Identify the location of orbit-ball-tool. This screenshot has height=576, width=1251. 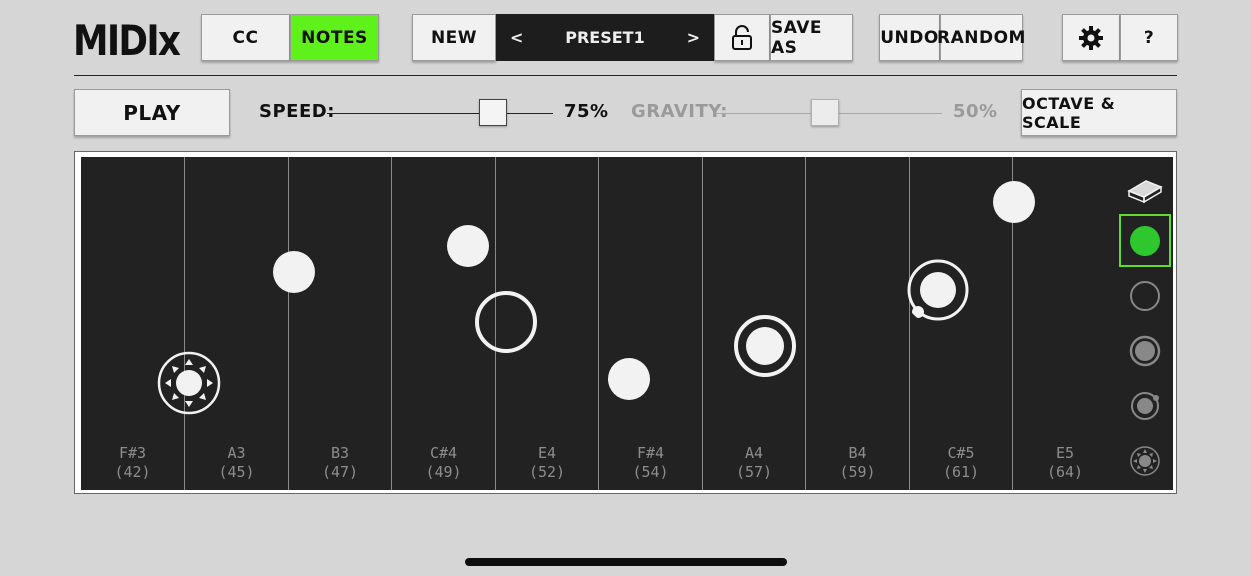
(1145, 405).